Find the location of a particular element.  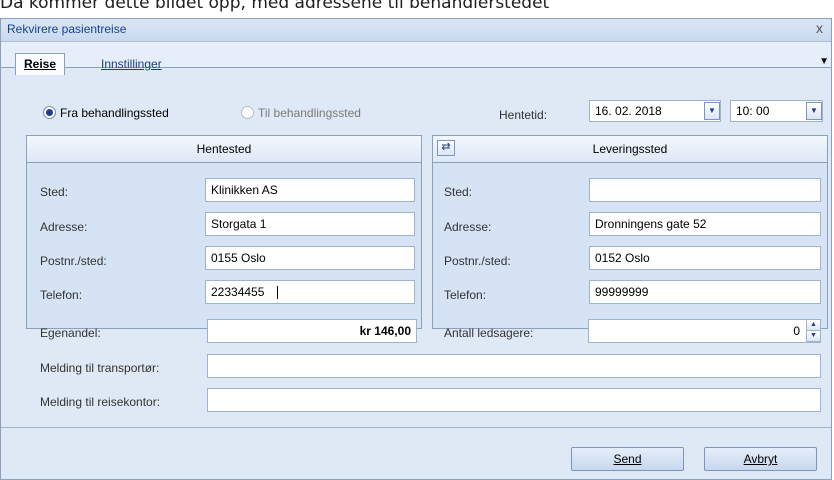

tab-innstillinger: Innstillinger is located at coordinates (131, 64).